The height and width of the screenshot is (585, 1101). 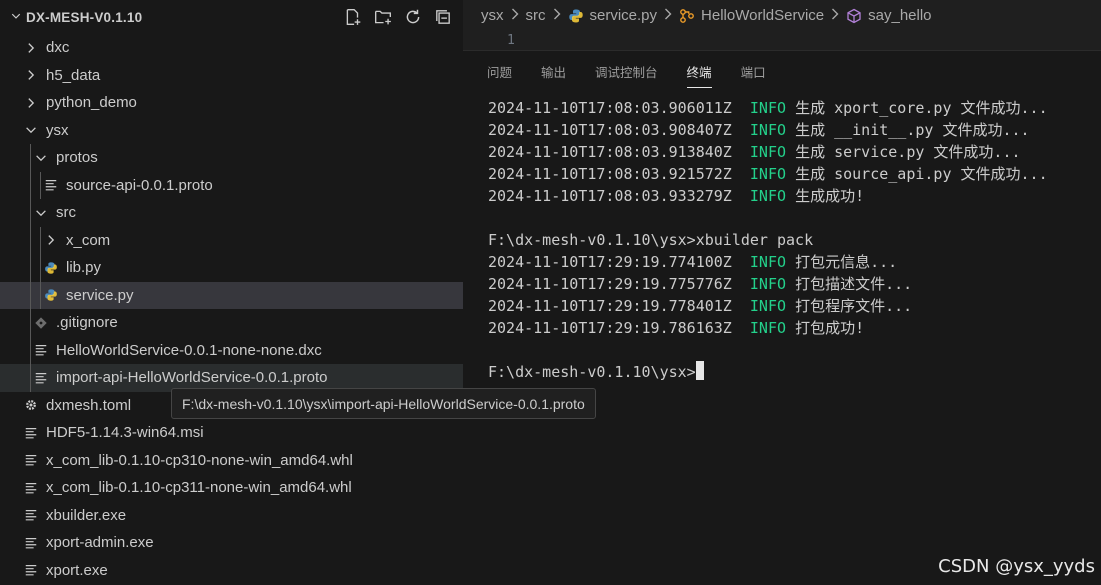 What do you see at coordinates (443, 17) in the screenshot?
I see `collapse-all-icon` at bounding box center [443, 17].